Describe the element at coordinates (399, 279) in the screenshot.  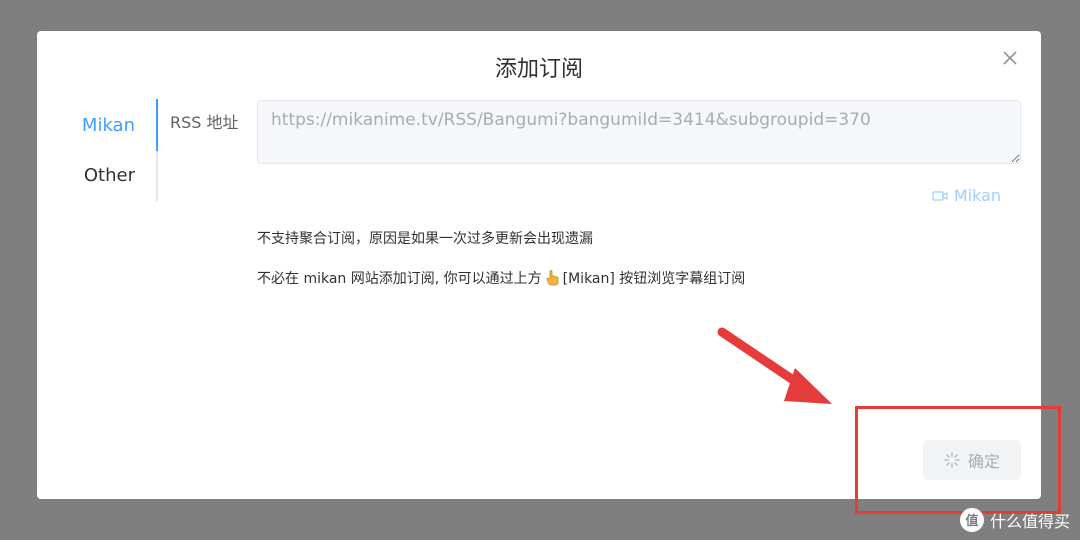
I see `note-browse-tip-before: 不必在 mikan 网站添加订阅, 你可以通过上方` at that location.